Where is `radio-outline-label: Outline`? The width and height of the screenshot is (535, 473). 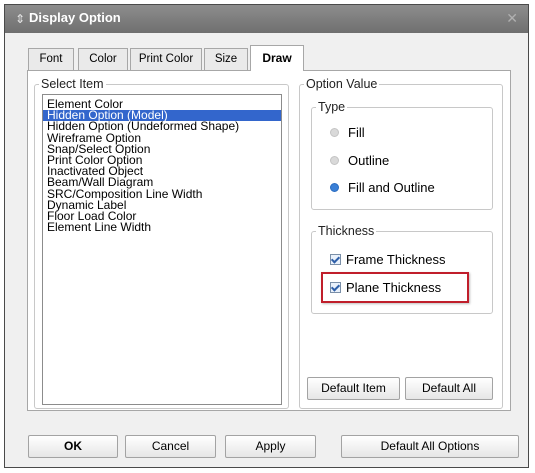
radio-outline-label: Outline is located at coordinates (369, 160).